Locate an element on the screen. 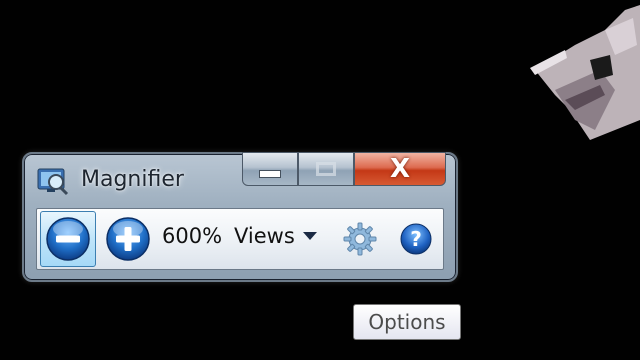 Image resolution: width=640 pixels, height=360 pixels. help-icon: ? is located at coordinates (416, 239).